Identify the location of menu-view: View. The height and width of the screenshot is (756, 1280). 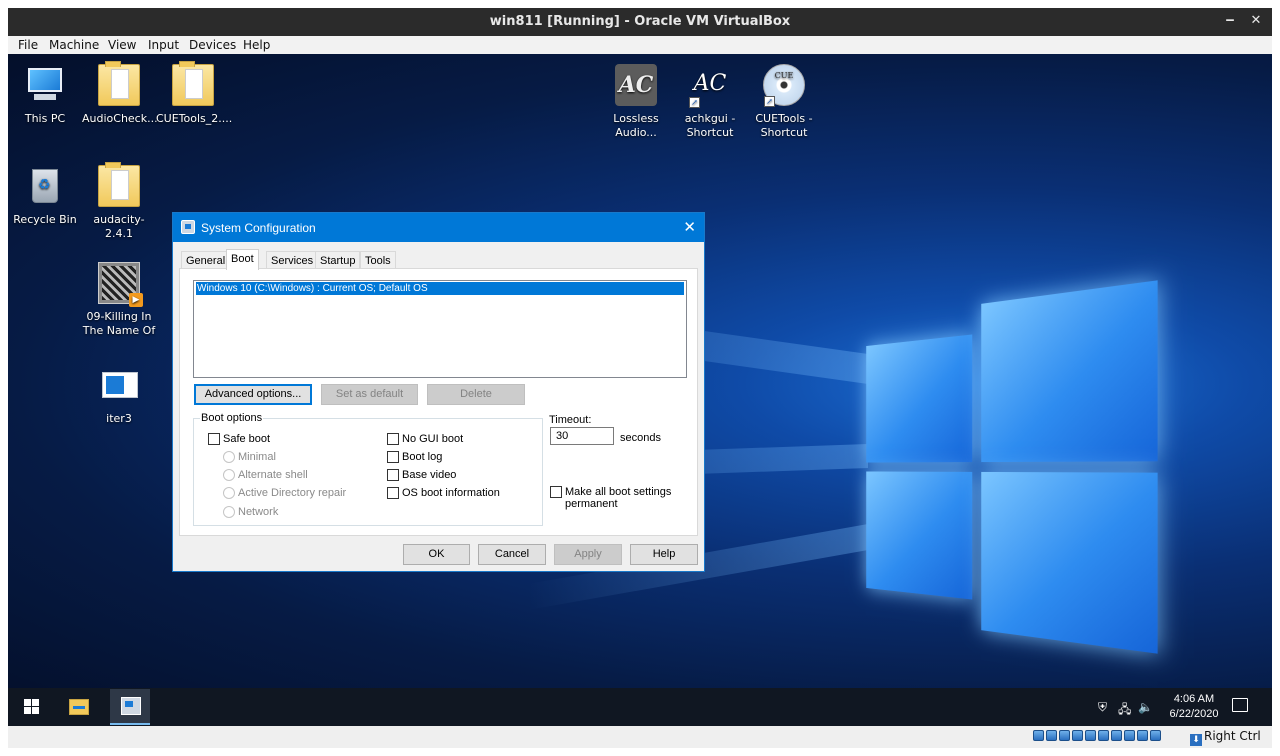
(122, 45).